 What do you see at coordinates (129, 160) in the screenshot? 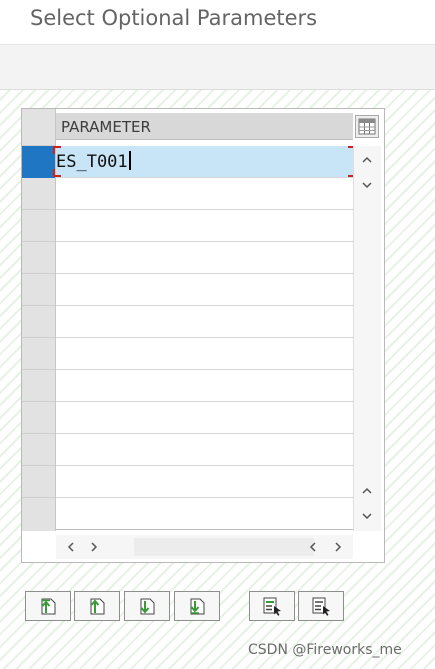
I see `text-cursor` at bounding box center [129, 160].